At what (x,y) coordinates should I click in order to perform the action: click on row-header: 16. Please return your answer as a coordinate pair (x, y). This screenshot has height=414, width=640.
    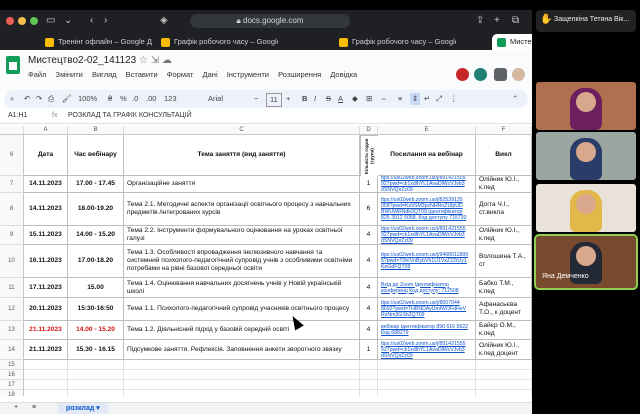
    Looking at the image, I should click on (12, 375).